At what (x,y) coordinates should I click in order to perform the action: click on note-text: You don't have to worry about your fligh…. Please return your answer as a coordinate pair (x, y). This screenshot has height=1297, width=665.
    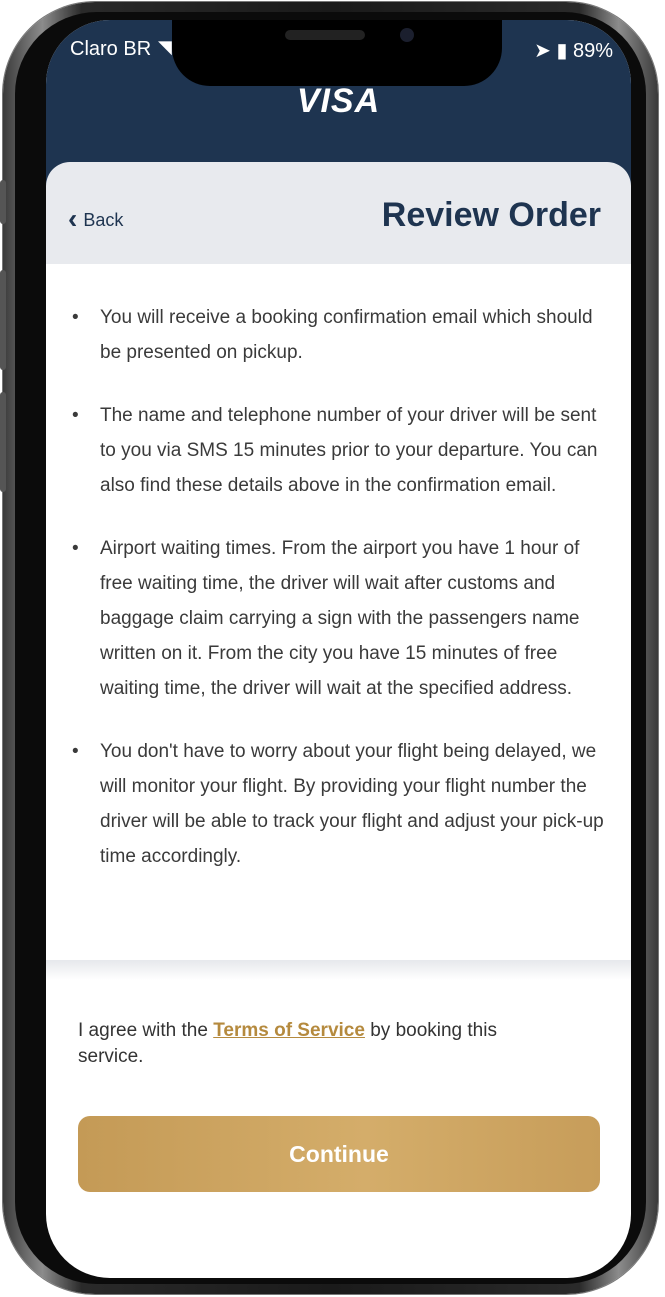
    Looking at the image, I should click on (352, 804).